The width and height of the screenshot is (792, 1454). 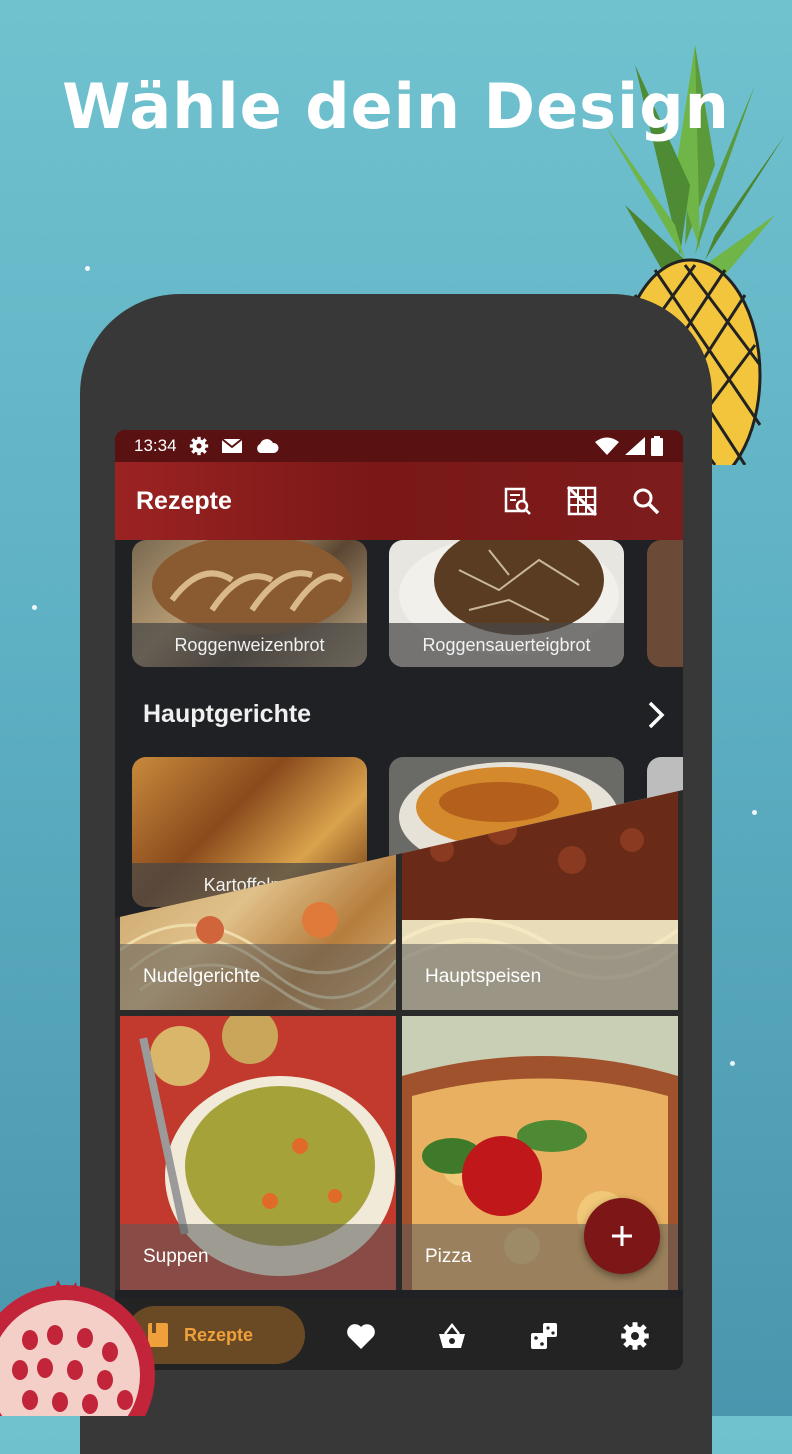 I want to click on nav-item-random, so click(x=544, y=1336).